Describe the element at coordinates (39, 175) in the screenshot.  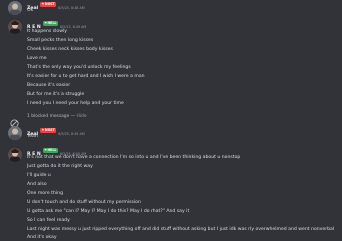
I see `message-line: I'll guide u` at that location.